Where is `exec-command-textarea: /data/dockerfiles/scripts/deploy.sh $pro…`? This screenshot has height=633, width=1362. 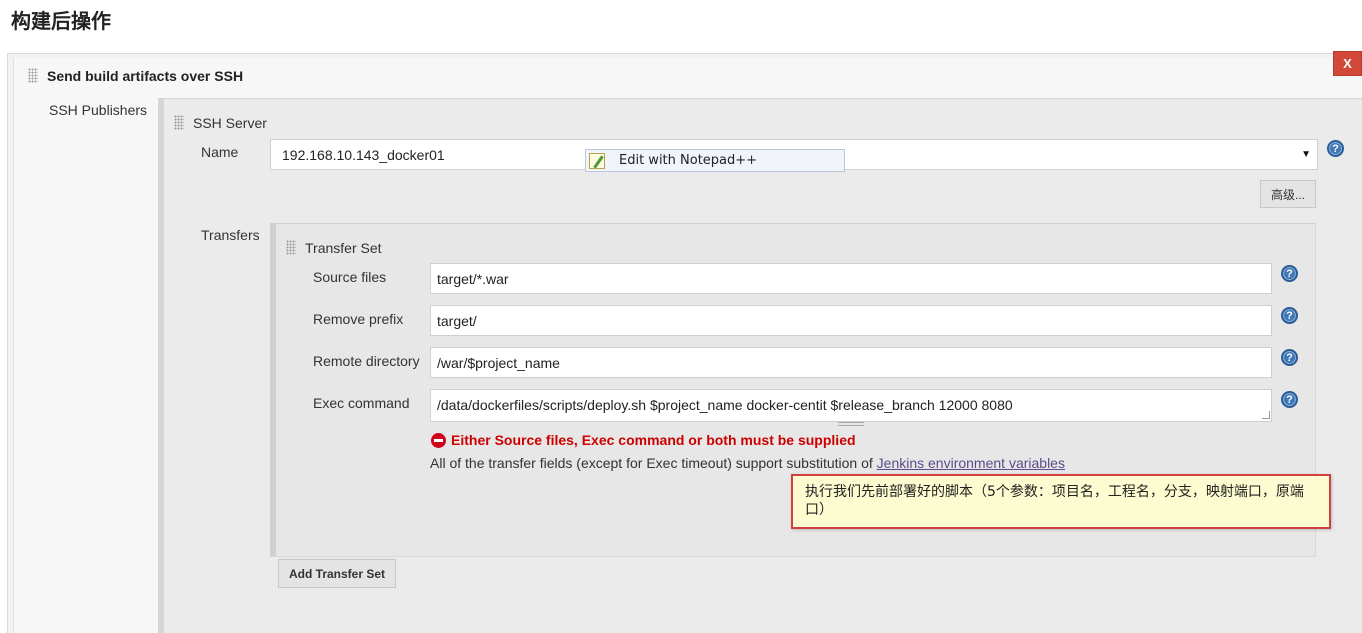 exec-command-textarea: /data/dockerfiles/scripts/deploy.sh $pro… is located at coordinates (851, 405).